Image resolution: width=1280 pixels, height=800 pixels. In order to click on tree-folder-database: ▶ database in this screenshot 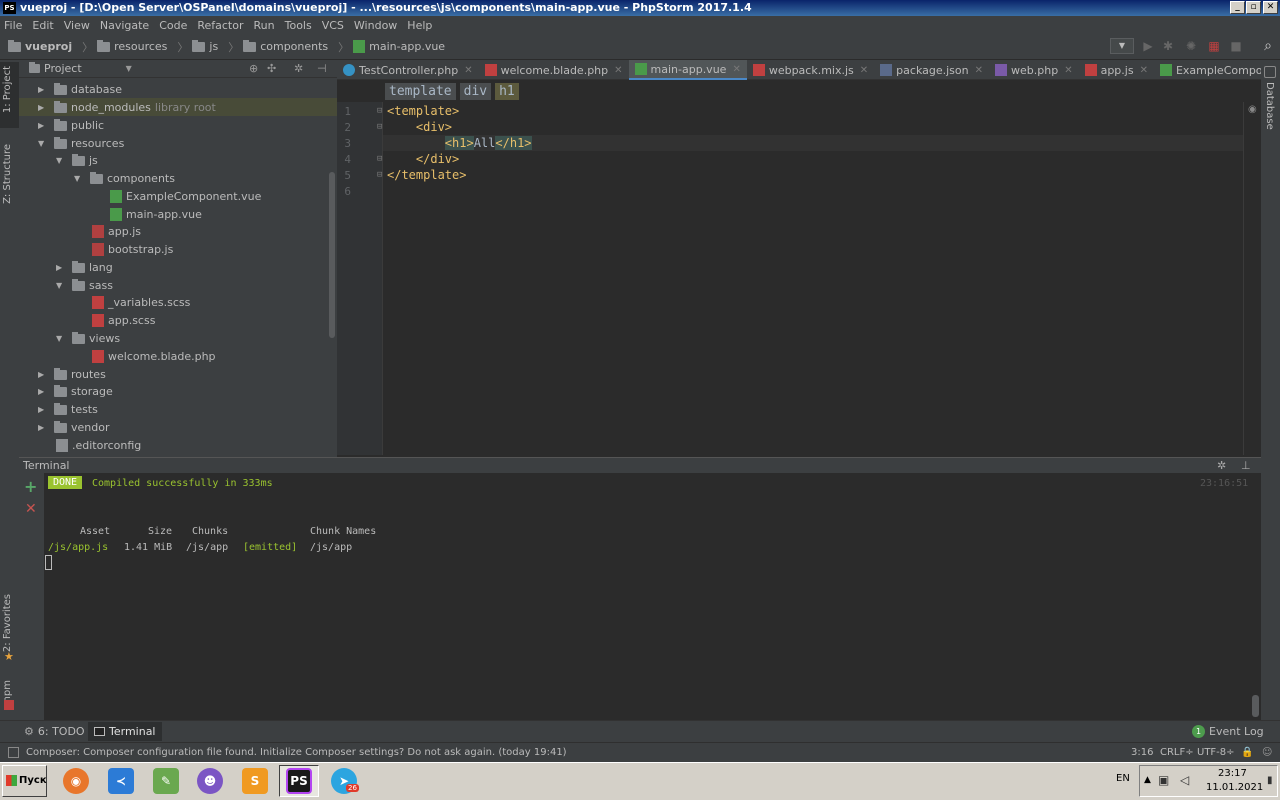, I will do `click(80, 89)`.